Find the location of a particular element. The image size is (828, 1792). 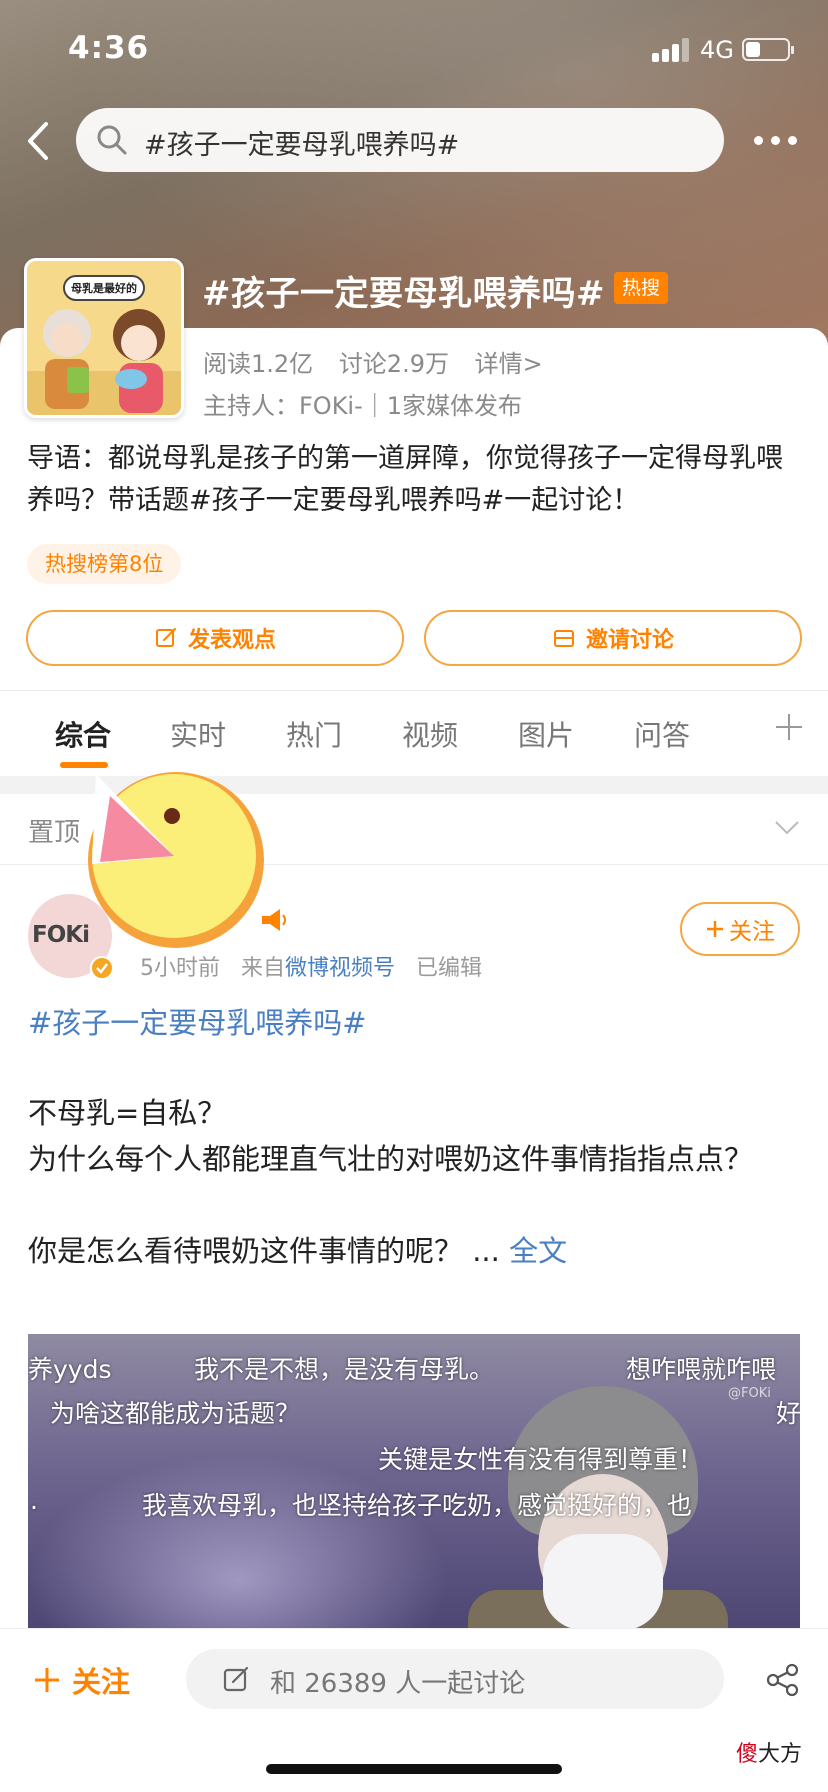

details-link: 详情> is located at coordinates (509, 364).